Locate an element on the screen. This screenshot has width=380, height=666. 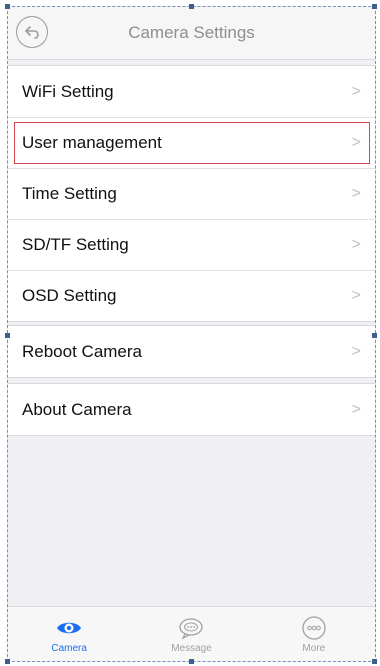
navigation-header: Camera Settings is located at coordinates (191, 33).